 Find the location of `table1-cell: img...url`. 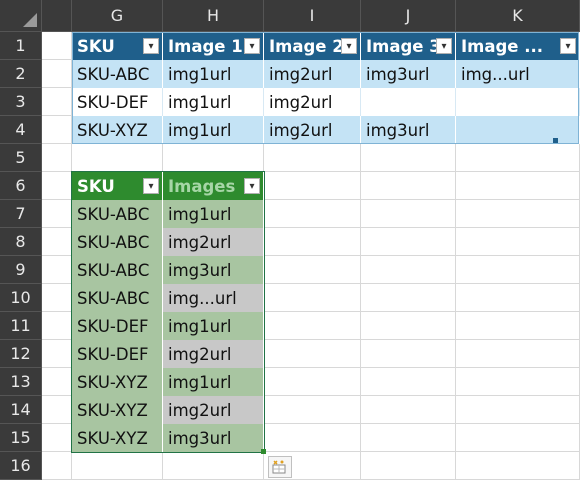

table1-cell: img...url is located at coordinates (518, 74).